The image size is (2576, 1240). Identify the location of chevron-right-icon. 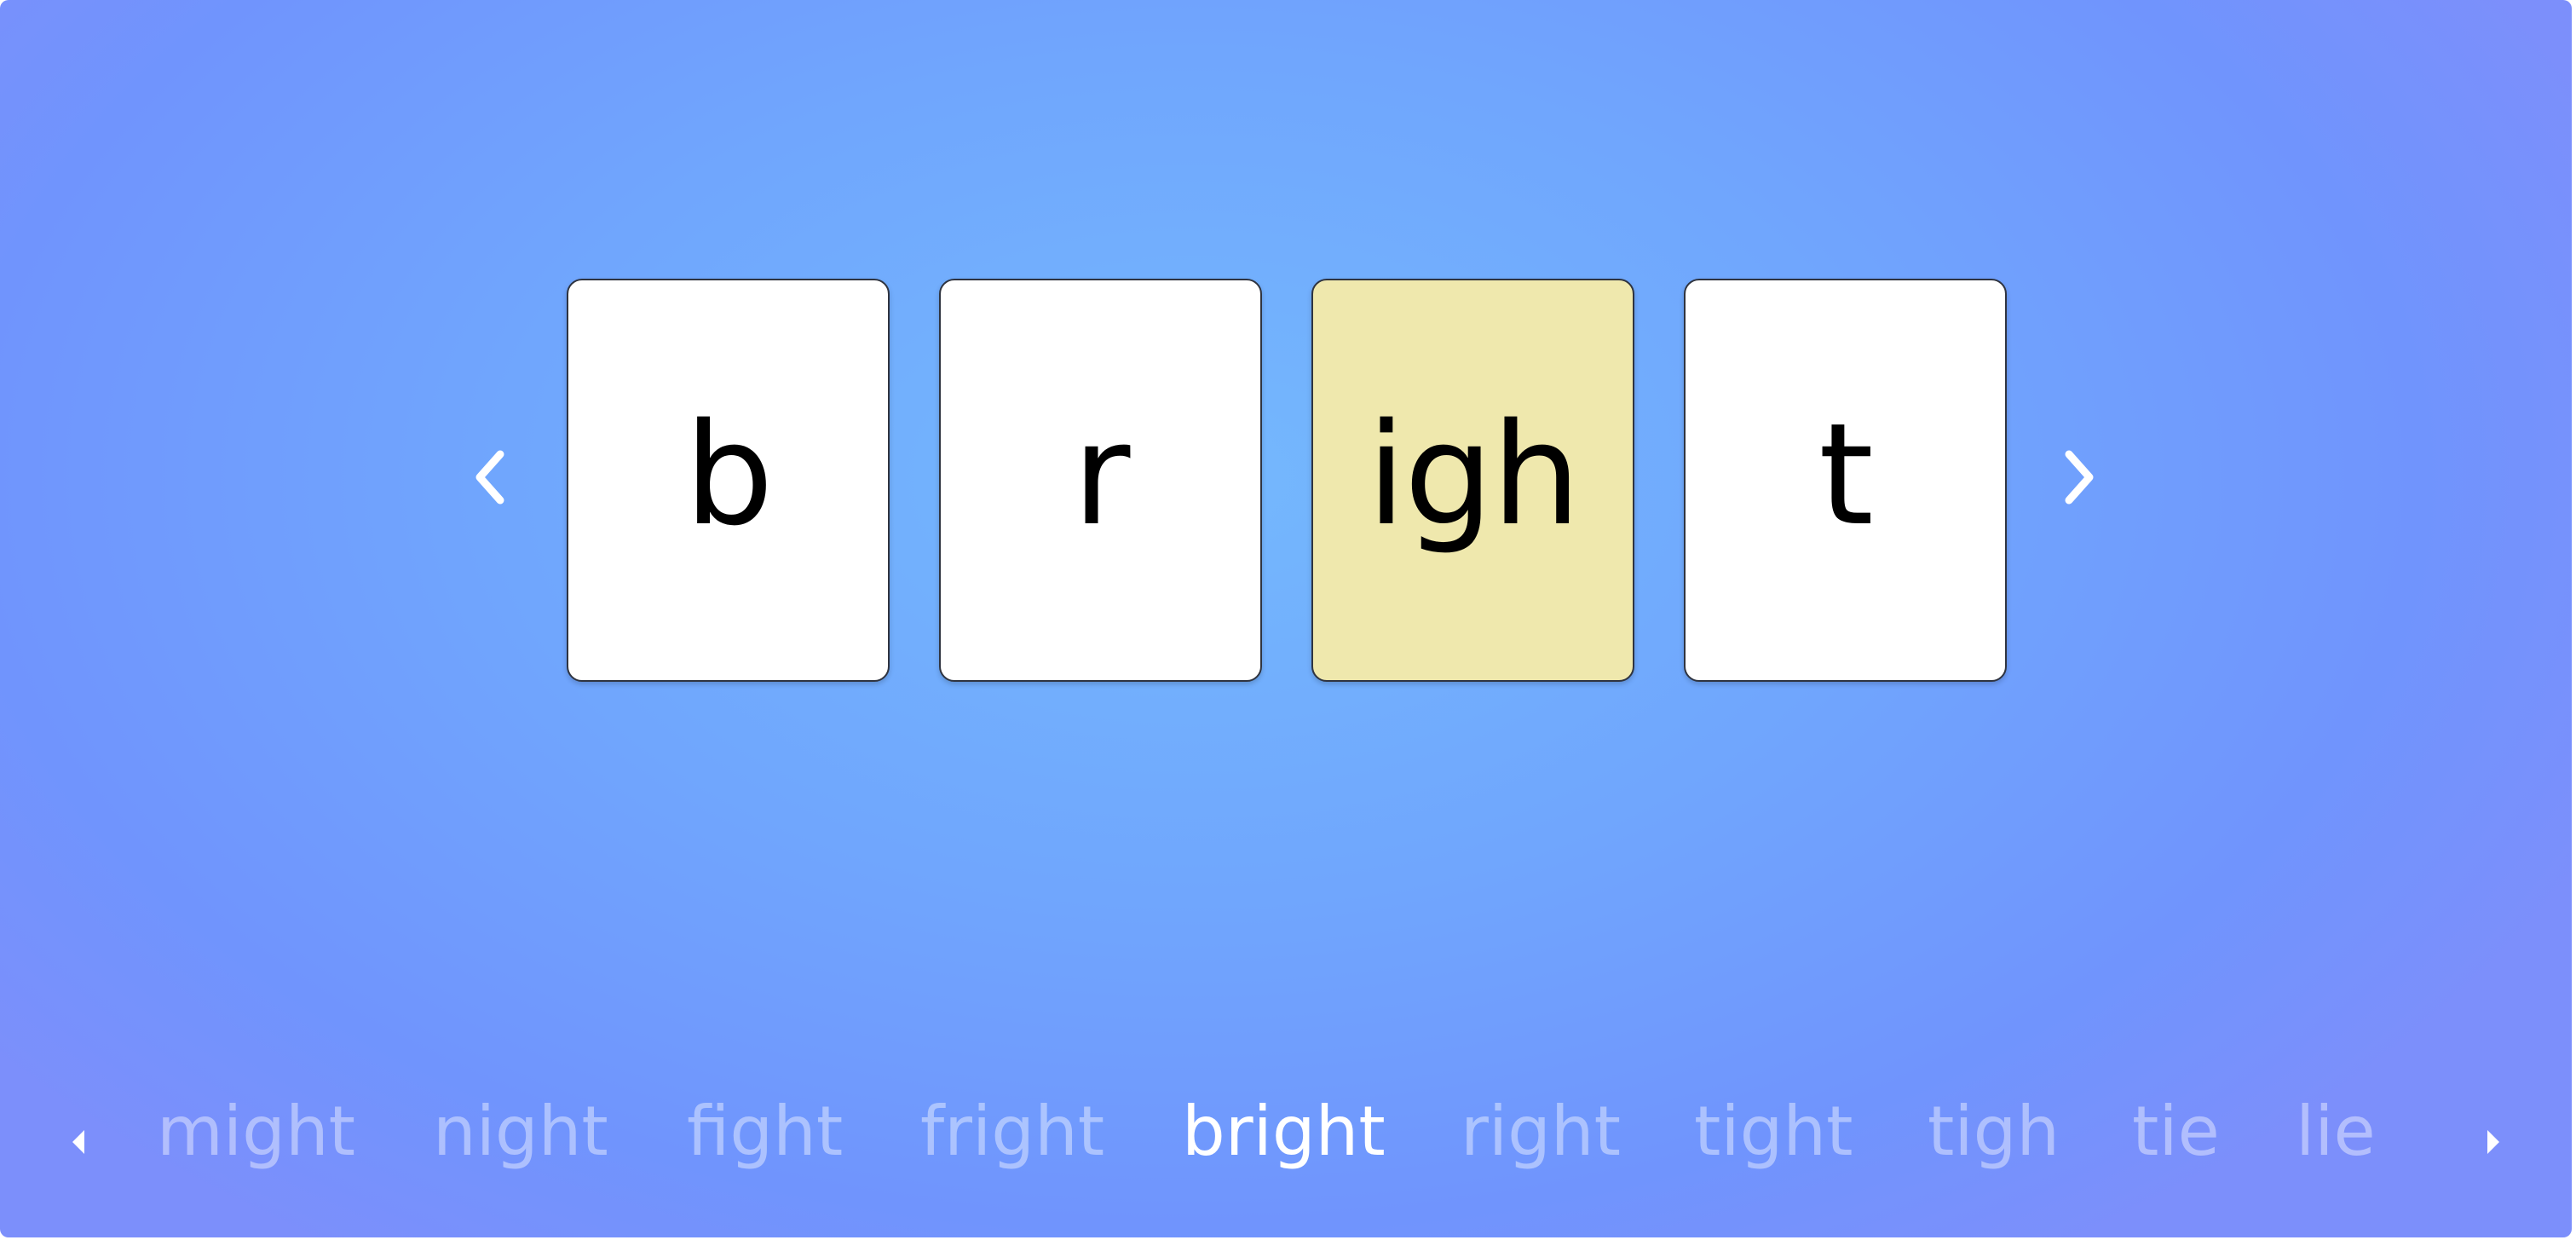
(2079, 477).